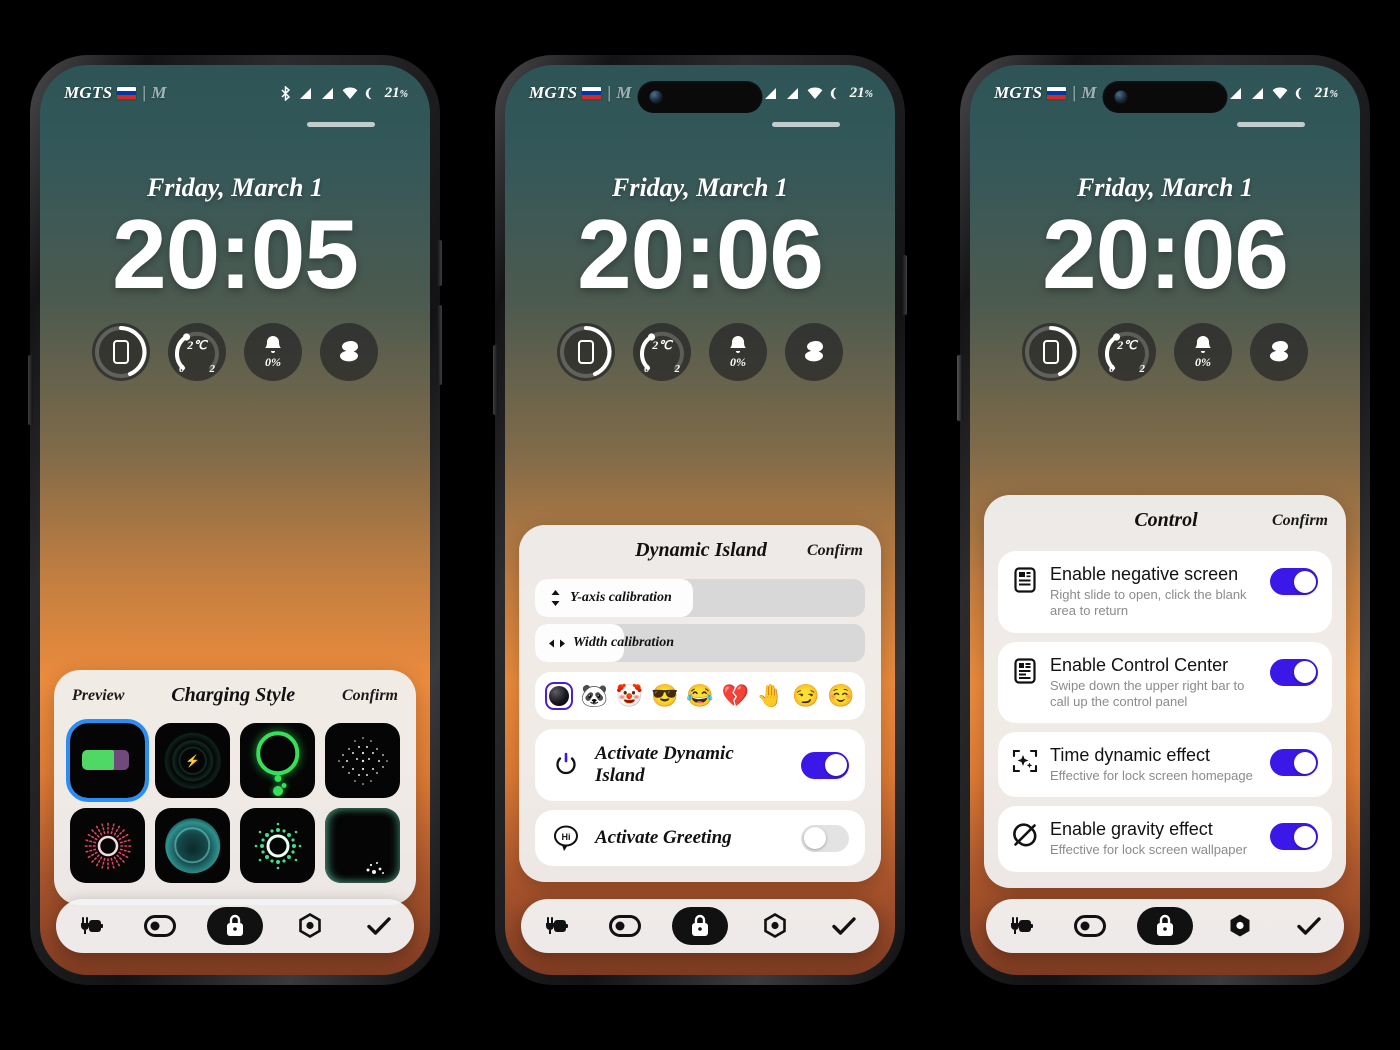 Image resolution: width=1400 pixels, height=1050 pixels. What do you see at coordinates (806, 696) in the screenshot?
I see `emoji-smirk: 😏` at bounding box center [806, 696].